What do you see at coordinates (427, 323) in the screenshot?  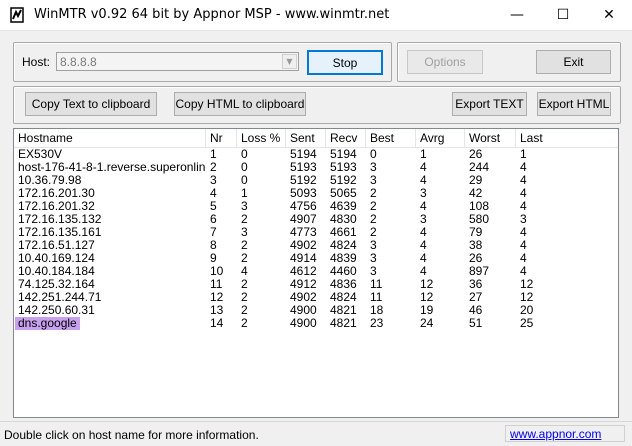 I see `cell-avrg: 24` at bounding box center [427, 323].